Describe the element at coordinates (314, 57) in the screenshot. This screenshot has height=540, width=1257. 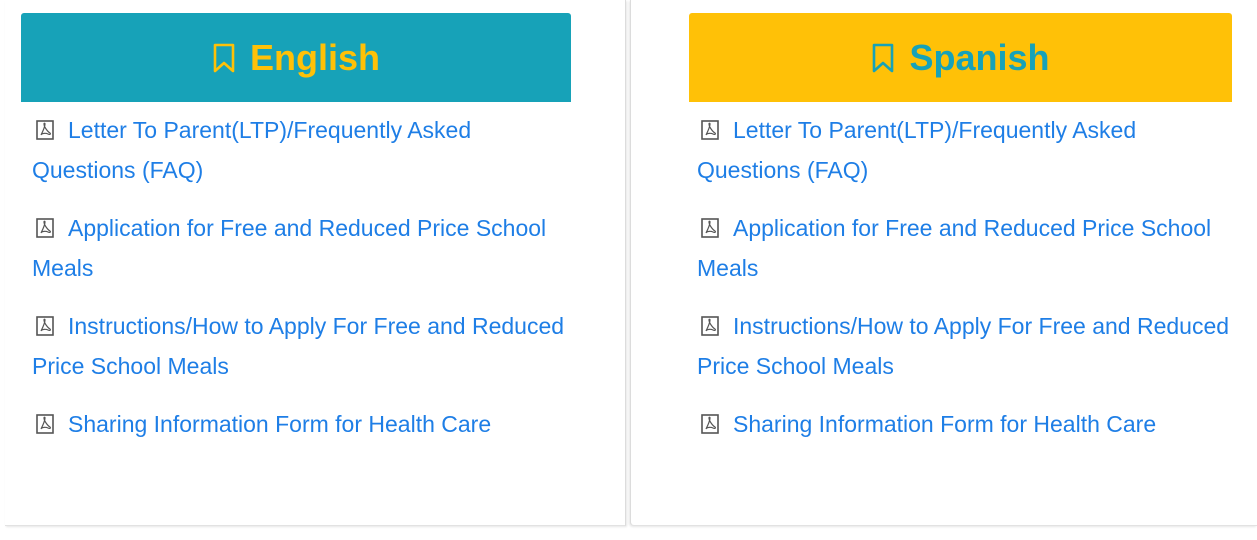
I see `english-title: English` at that location.